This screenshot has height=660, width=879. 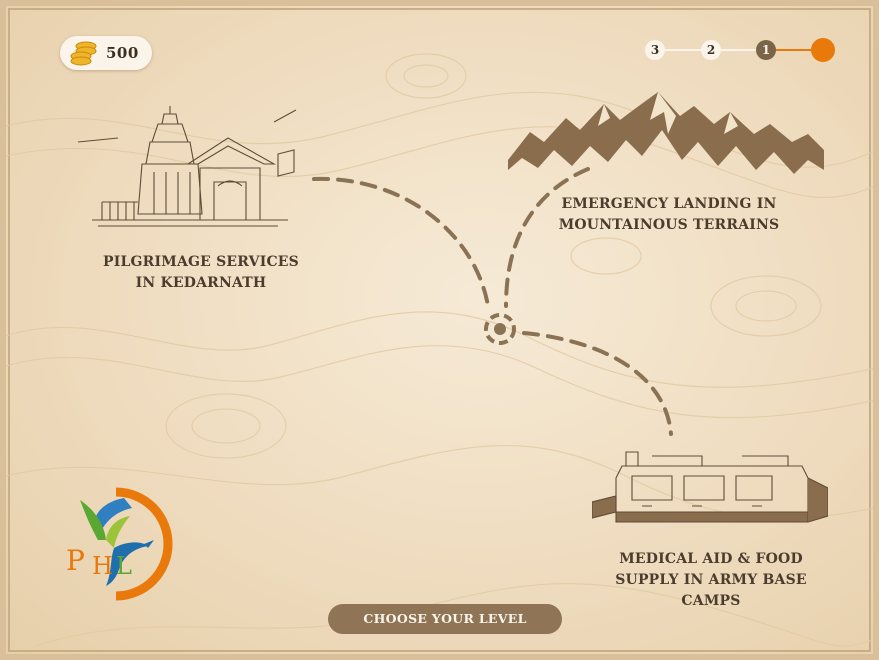 I want to click on level-label-medical-line1: MEDICAL AID & FOOD, so click(x=711, y=559).